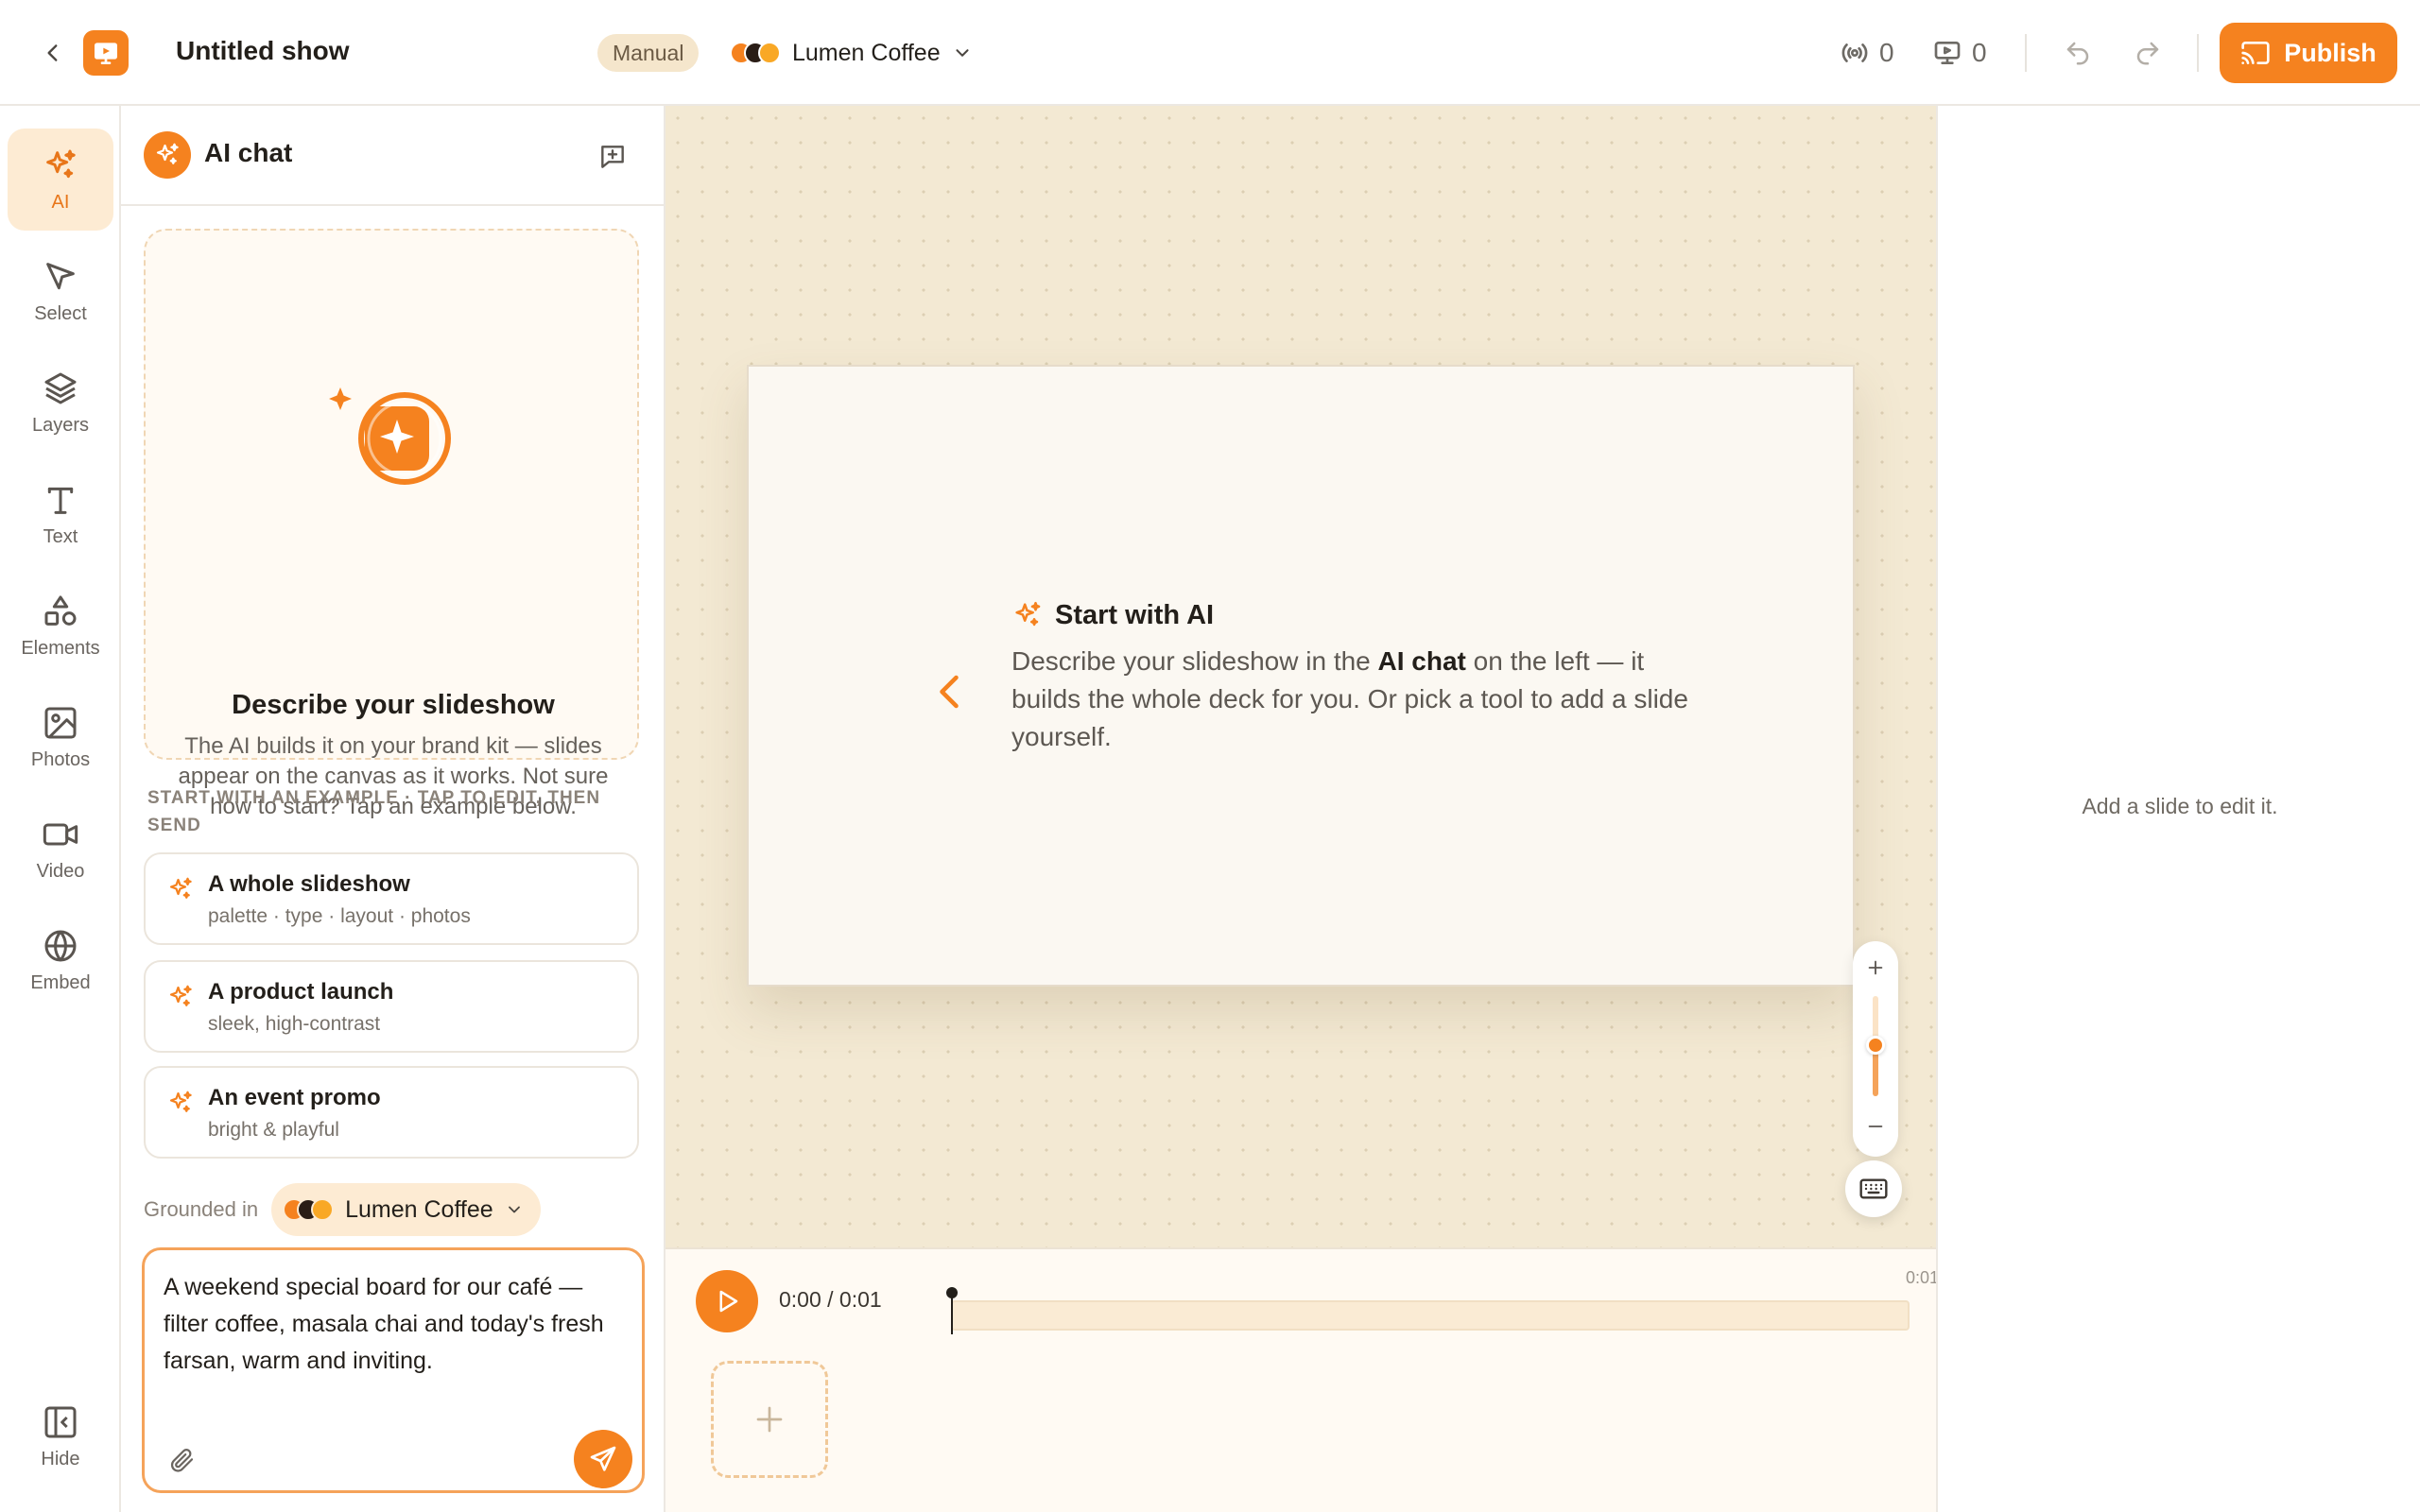  I want to click on back-icon, so click(53, 53).